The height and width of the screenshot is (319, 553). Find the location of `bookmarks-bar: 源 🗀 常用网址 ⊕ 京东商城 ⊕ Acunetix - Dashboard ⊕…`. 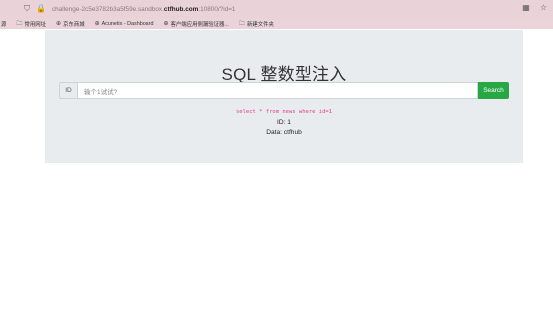

bookmarks-bar: 源 🗀 常用网址 ⊕ 京东商城 ⊕ Acunetix - Dashboard ⊕… is located at coordinates (276, 23).